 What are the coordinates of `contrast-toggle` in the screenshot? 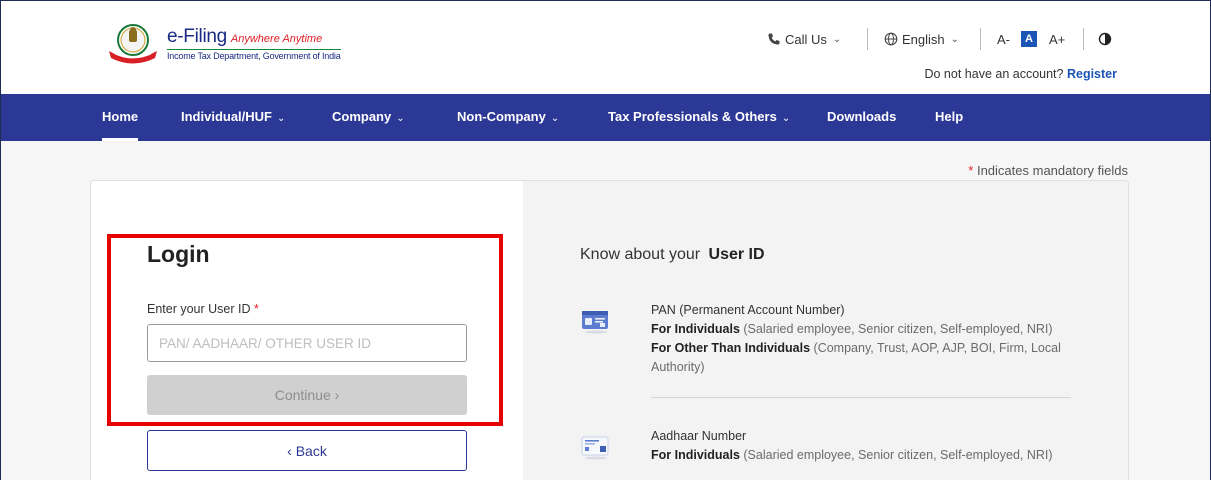 It's located at (1105, 39).